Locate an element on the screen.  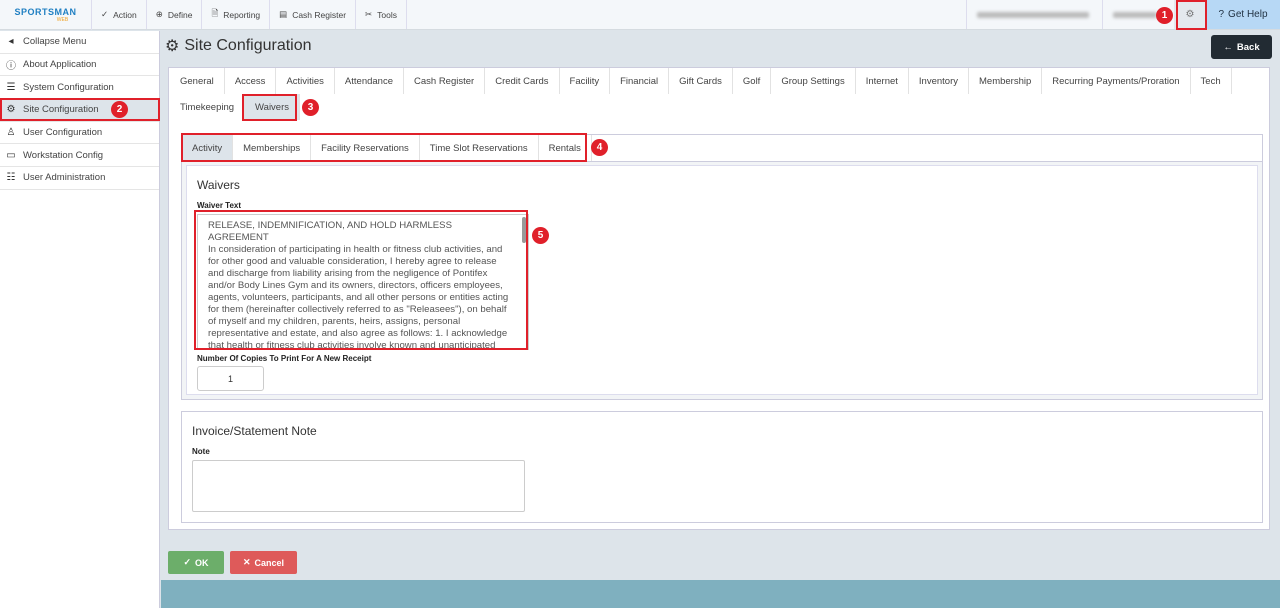
blurred-site-info is located at coordinates (1034, 14).